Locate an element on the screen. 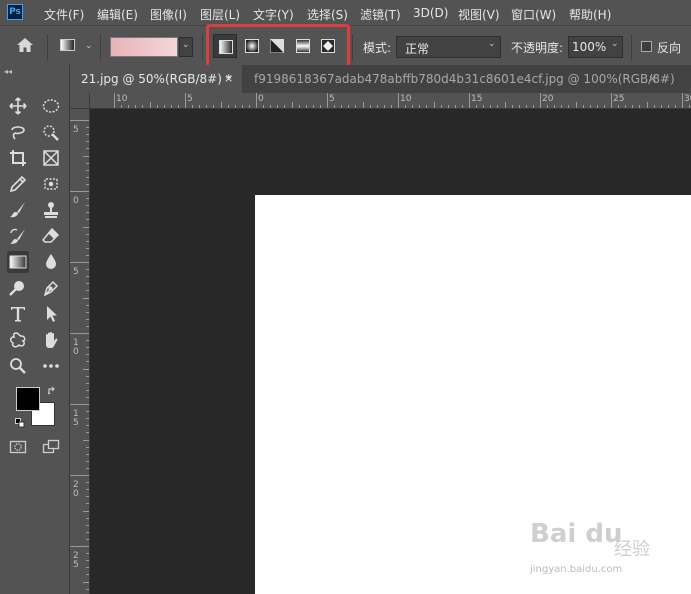 This screenshot has width=691, height=594. move-tool is located at coordinates (18, 106).